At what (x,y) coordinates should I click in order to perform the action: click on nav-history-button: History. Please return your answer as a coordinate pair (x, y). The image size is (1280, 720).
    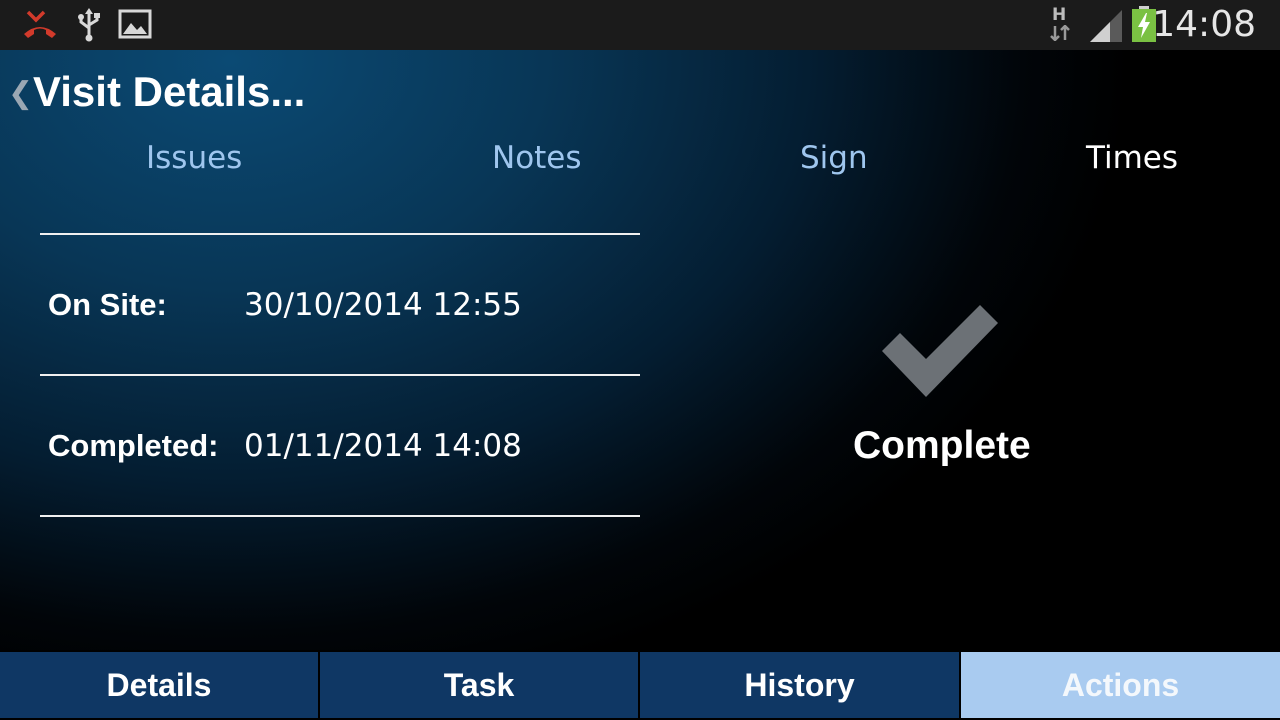
    Looking at the image, I should click on (799, 685).